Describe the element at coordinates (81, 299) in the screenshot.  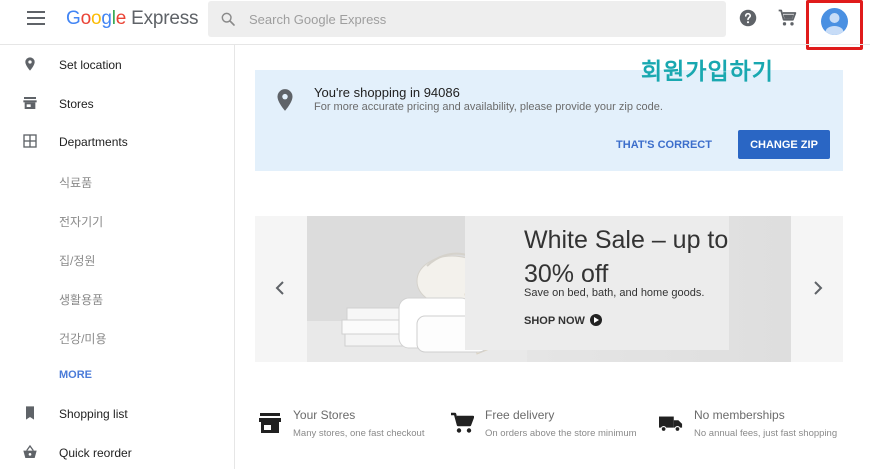
I see `department-link: 생활용품` at that location.